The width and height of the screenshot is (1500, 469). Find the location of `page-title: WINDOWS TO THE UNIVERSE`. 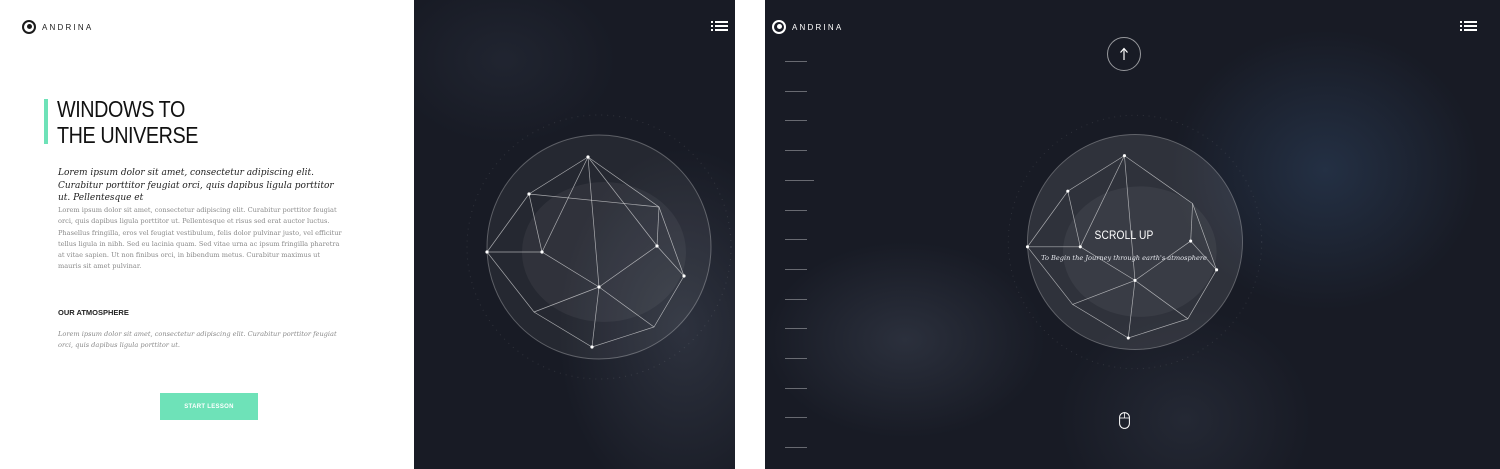

page-title: WINDOWS TO THE UNIVERSE is located at coordinates (151, 122).